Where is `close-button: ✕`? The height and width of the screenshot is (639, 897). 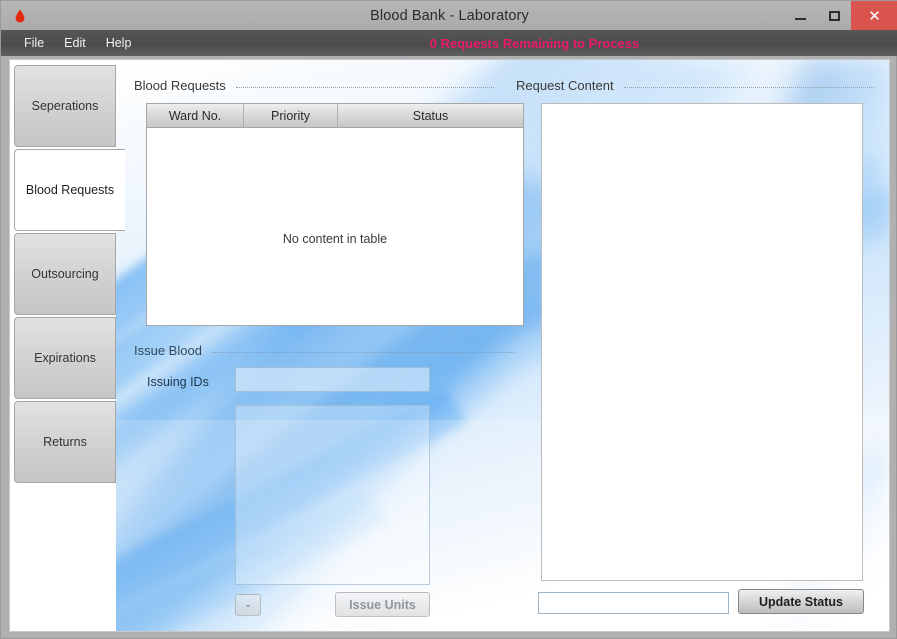
close-button: ✕ is located at coordinates (874, 15).